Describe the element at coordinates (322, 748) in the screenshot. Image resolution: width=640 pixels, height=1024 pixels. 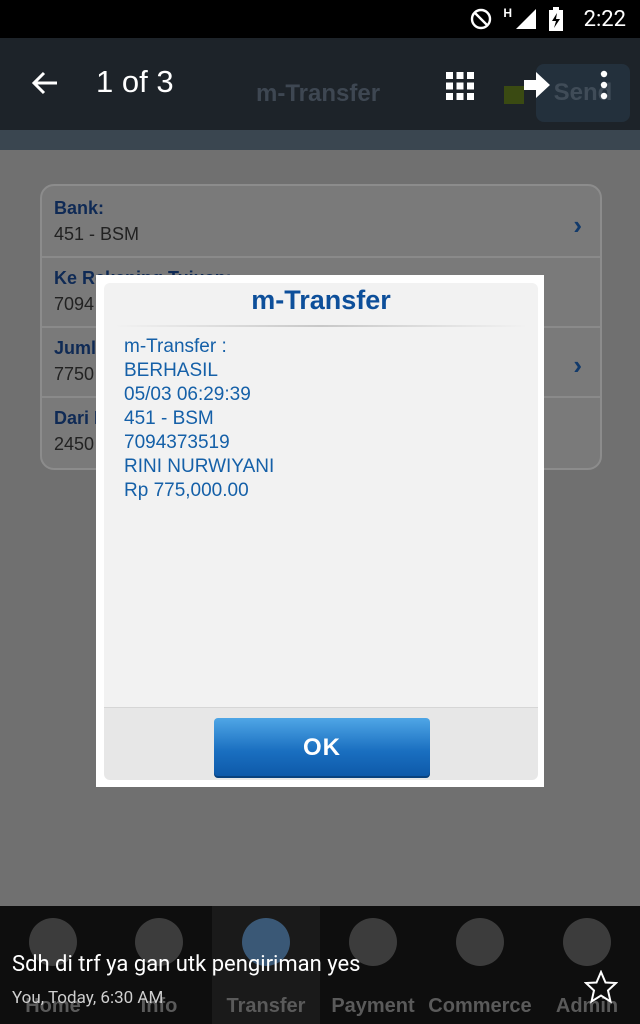
I see `ok-button: OK` at that location.